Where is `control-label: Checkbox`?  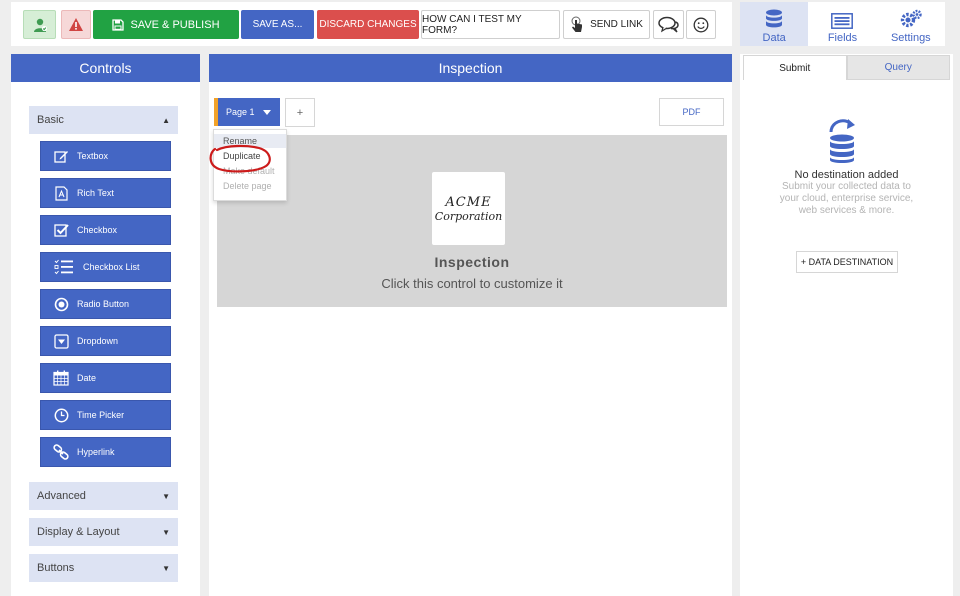 control-label: Checkbox is located at coordinates (97, 230).